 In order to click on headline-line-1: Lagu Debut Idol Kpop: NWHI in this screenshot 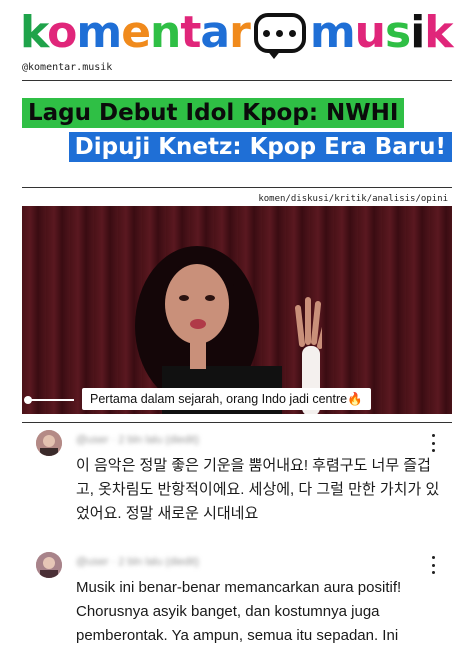, I will do `click(213, 113)`.